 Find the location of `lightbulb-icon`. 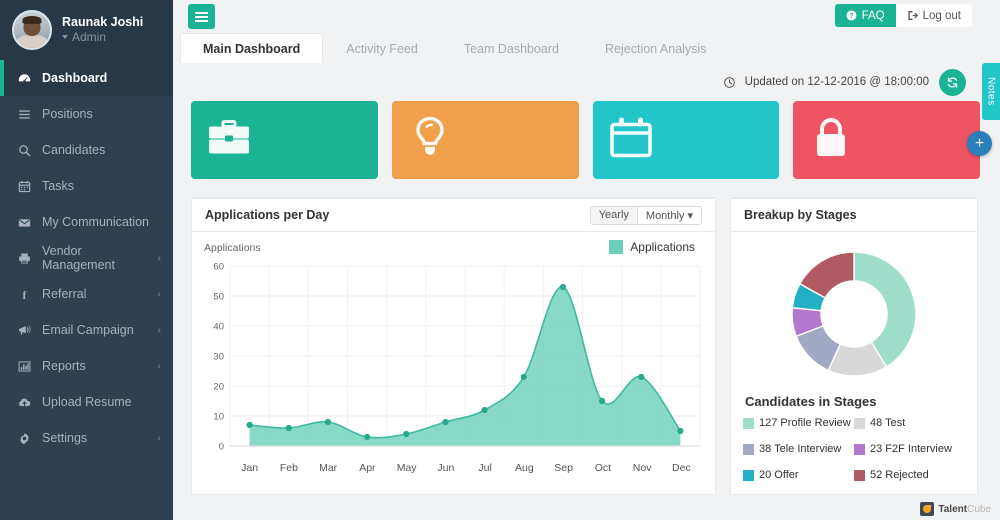

lightbulb-icon is located at coordinates (430, 135).